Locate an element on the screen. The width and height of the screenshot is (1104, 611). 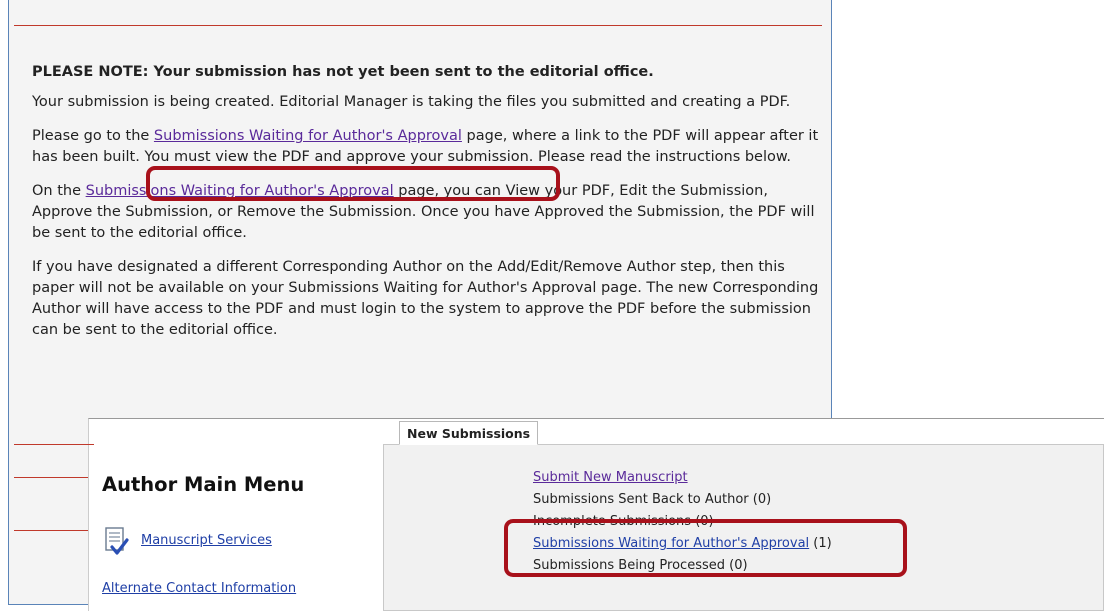
highlight-box-bottom is located at coordinates (705, 548).